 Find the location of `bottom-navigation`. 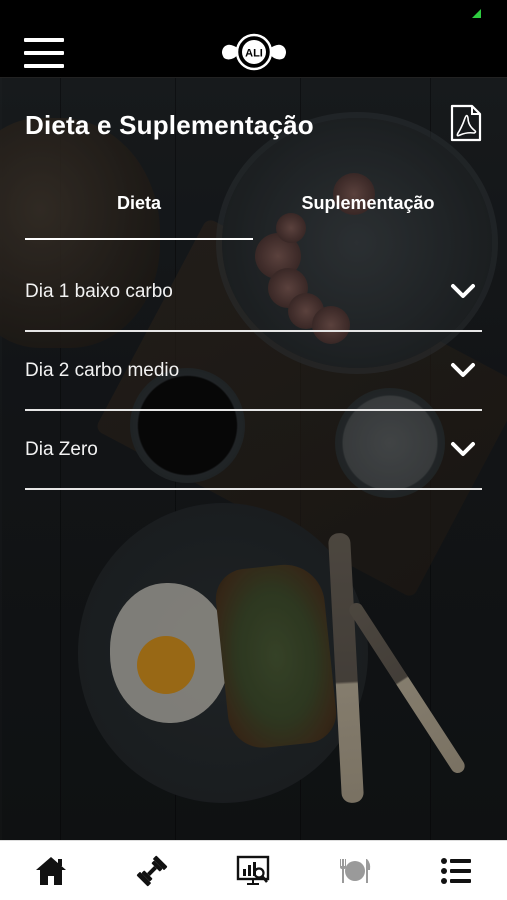

bottom-navigation is located at coordinates (253, 870).